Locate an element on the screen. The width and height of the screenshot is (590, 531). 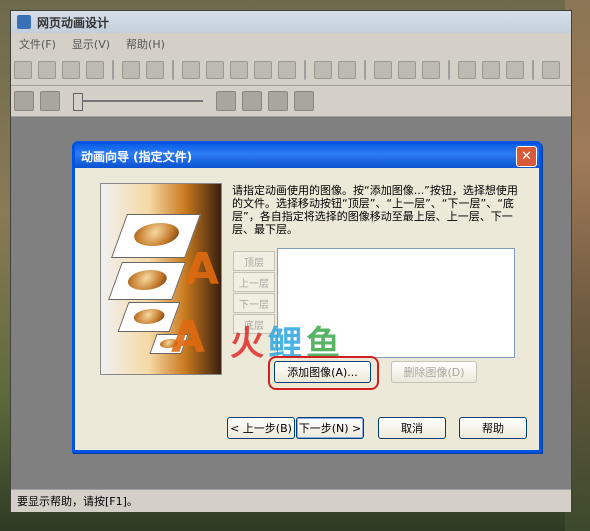
layer-image is located at coordinates (147, 281).